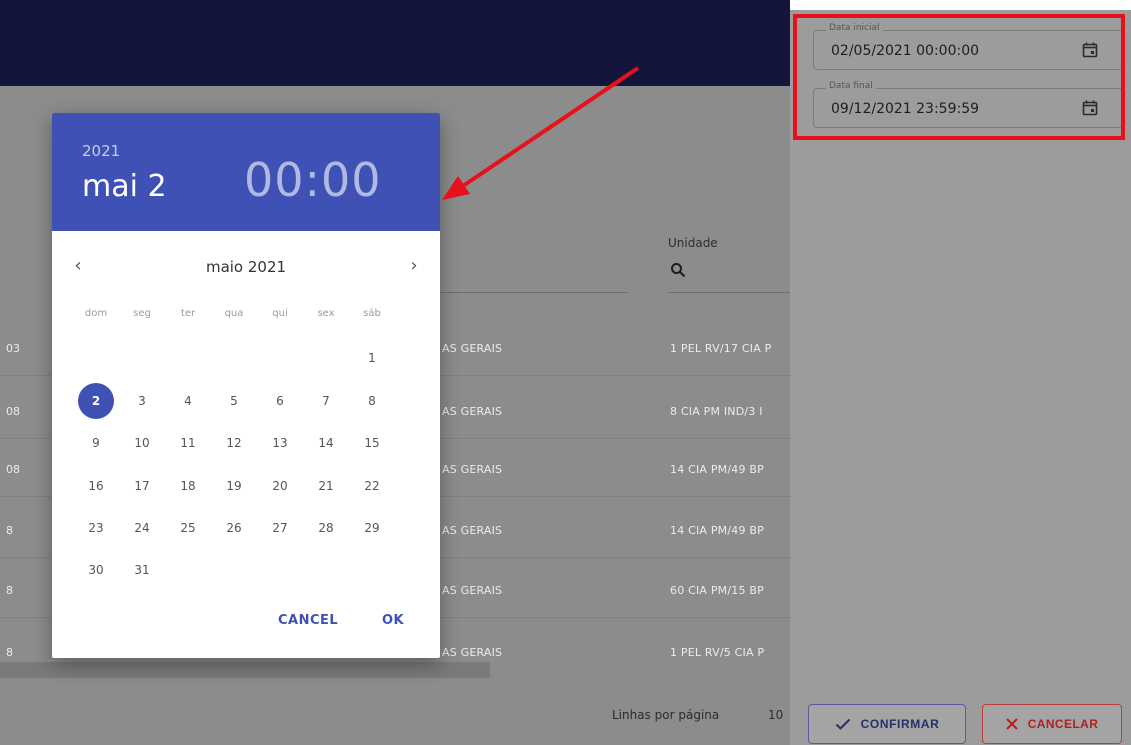  Describe the element at coordinates (280, 486) in the screenshot. I see `calendar-day: 20` at that location.